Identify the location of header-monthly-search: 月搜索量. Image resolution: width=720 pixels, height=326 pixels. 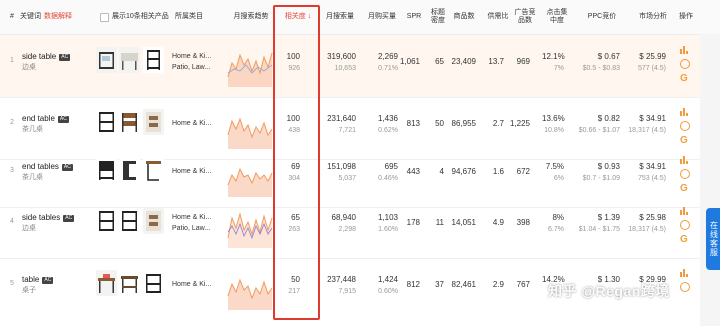
(340, 17).